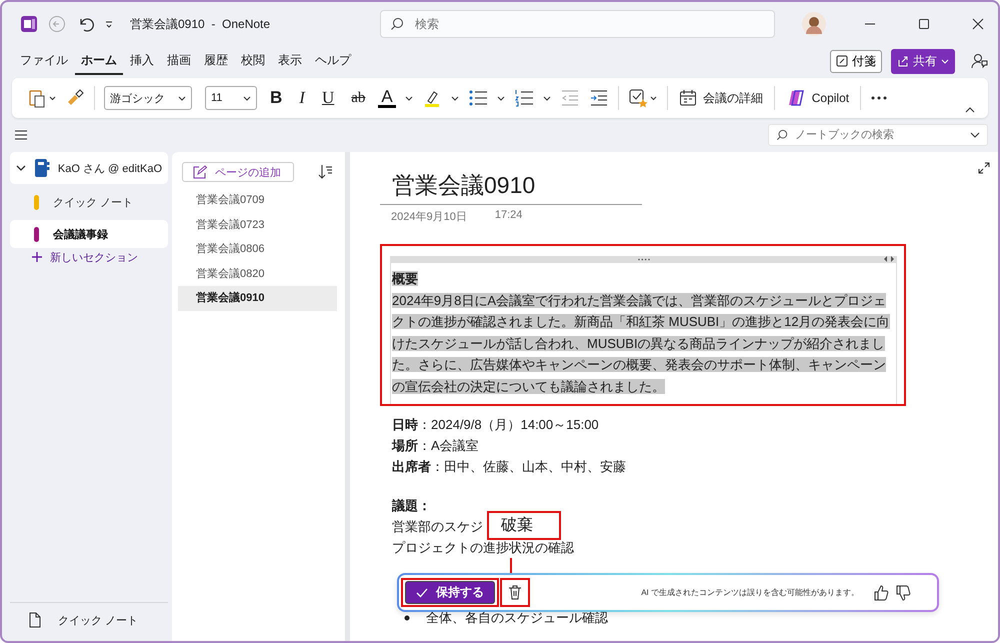 This screenshot has height=643, width=1000. I want to click on indent-icon, so click(598, 98).